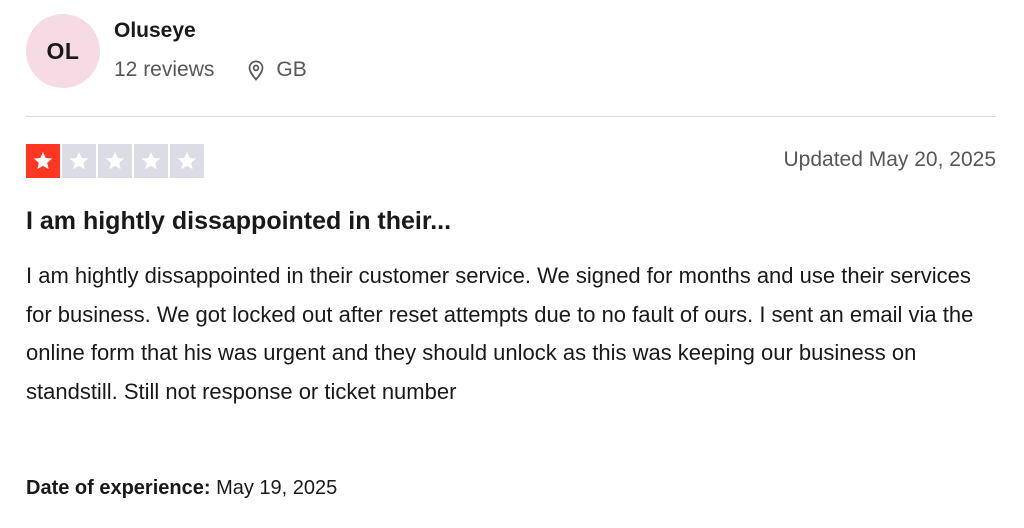 Image resolution: width=1024 pixels, height=528 pixels. Describe the element at coordinates (164, 69) in the screenshot. I see `review-count: 12 reviews` at that location.